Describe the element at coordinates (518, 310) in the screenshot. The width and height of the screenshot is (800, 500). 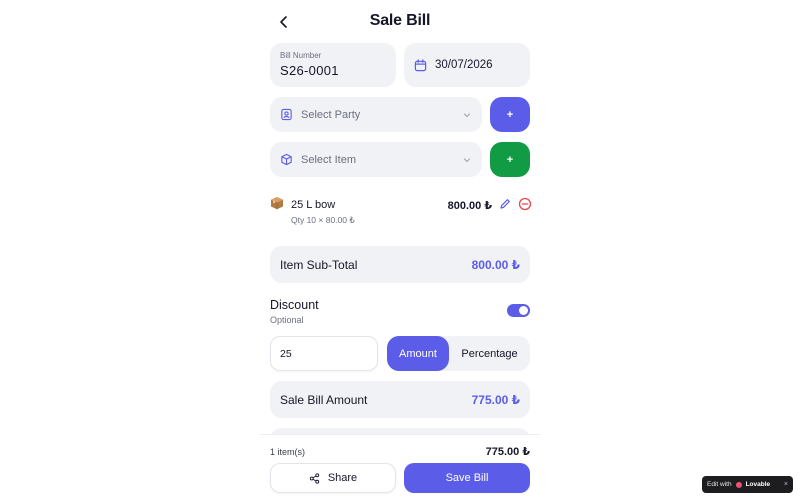
I see `discount-toggle` at that location.